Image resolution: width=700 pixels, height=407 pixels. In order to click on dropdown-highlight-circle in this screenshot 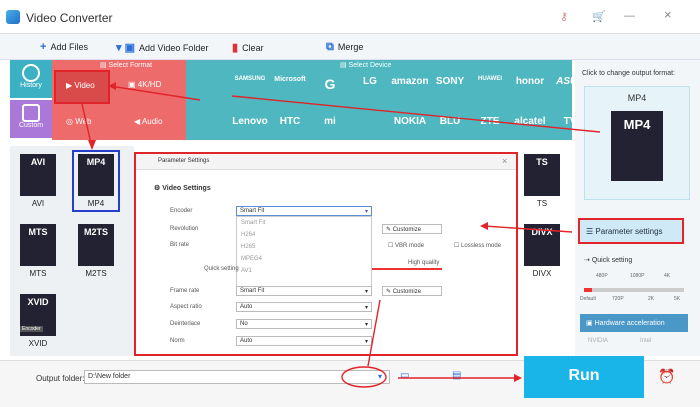, I will do `click(364, 377)`.